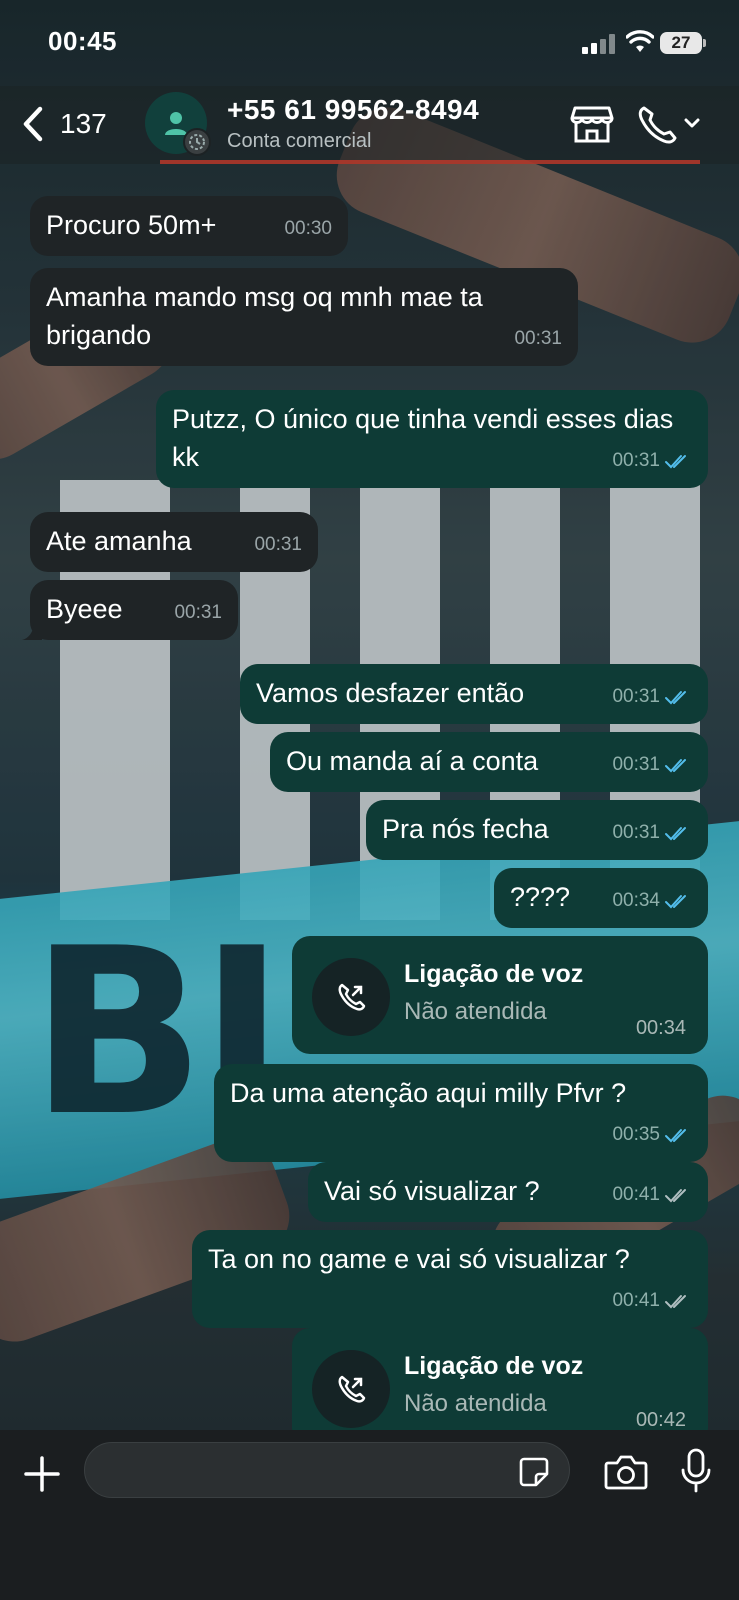 The width and height of the screenshot is (739, 1600). Describe the element at coordinates (660, 1420) in the screenshot. I see `call-time: 00:42` at that location.